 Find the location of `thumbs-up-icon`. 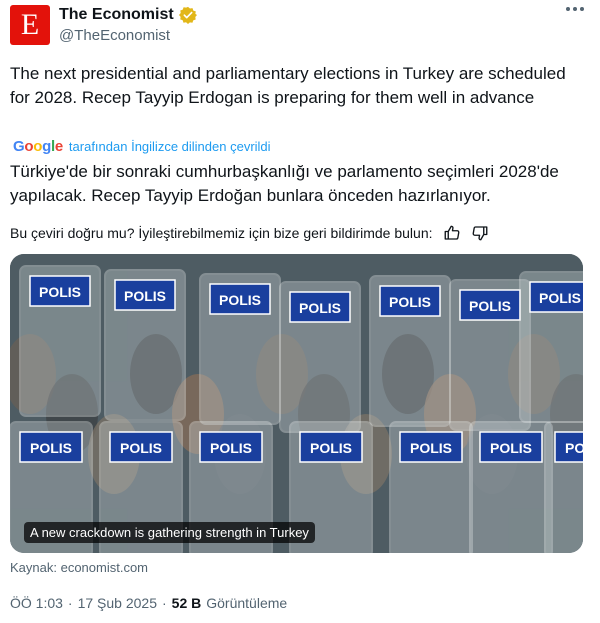

thumbs-up-icon is located at coordinates (452, 233).